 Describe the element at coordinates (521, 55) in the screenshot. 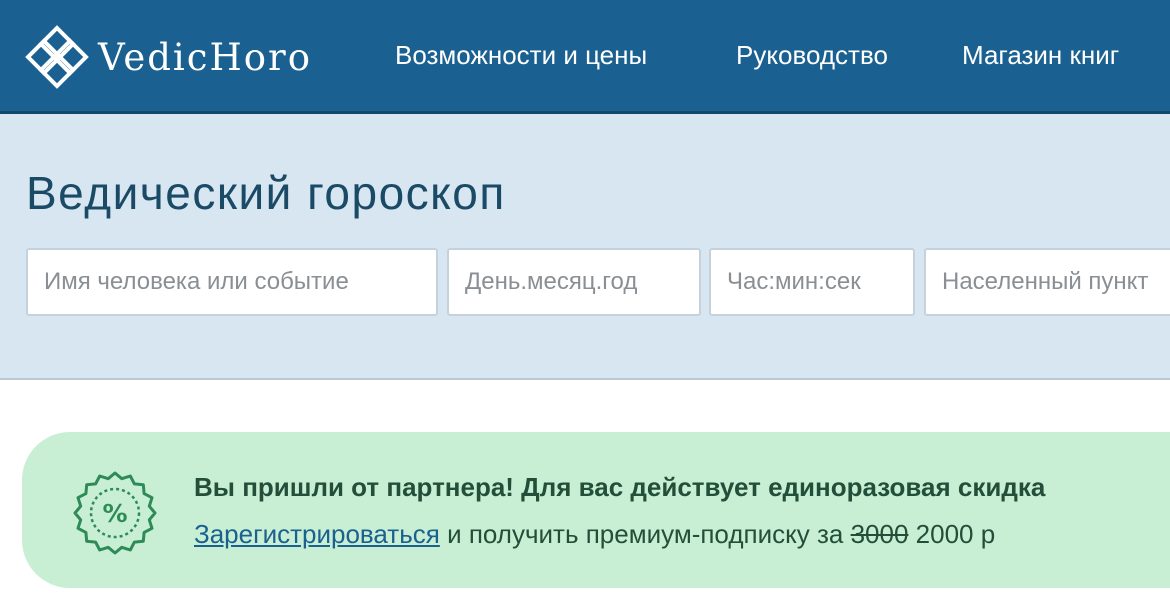

I see `nav-link-features-pricing: Возможности и цены` at that location.